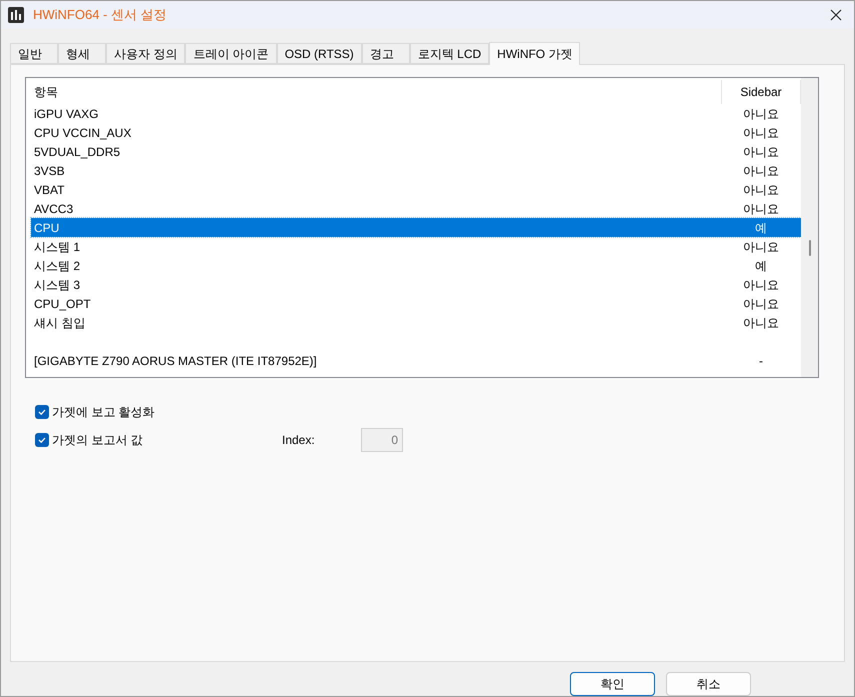 This screenshot has height=697, width=855. What do you see at coordinates (416, 170) in the screenshot?
I see `table-row: 3VSB 아니요` at bounding box center [416, 170].